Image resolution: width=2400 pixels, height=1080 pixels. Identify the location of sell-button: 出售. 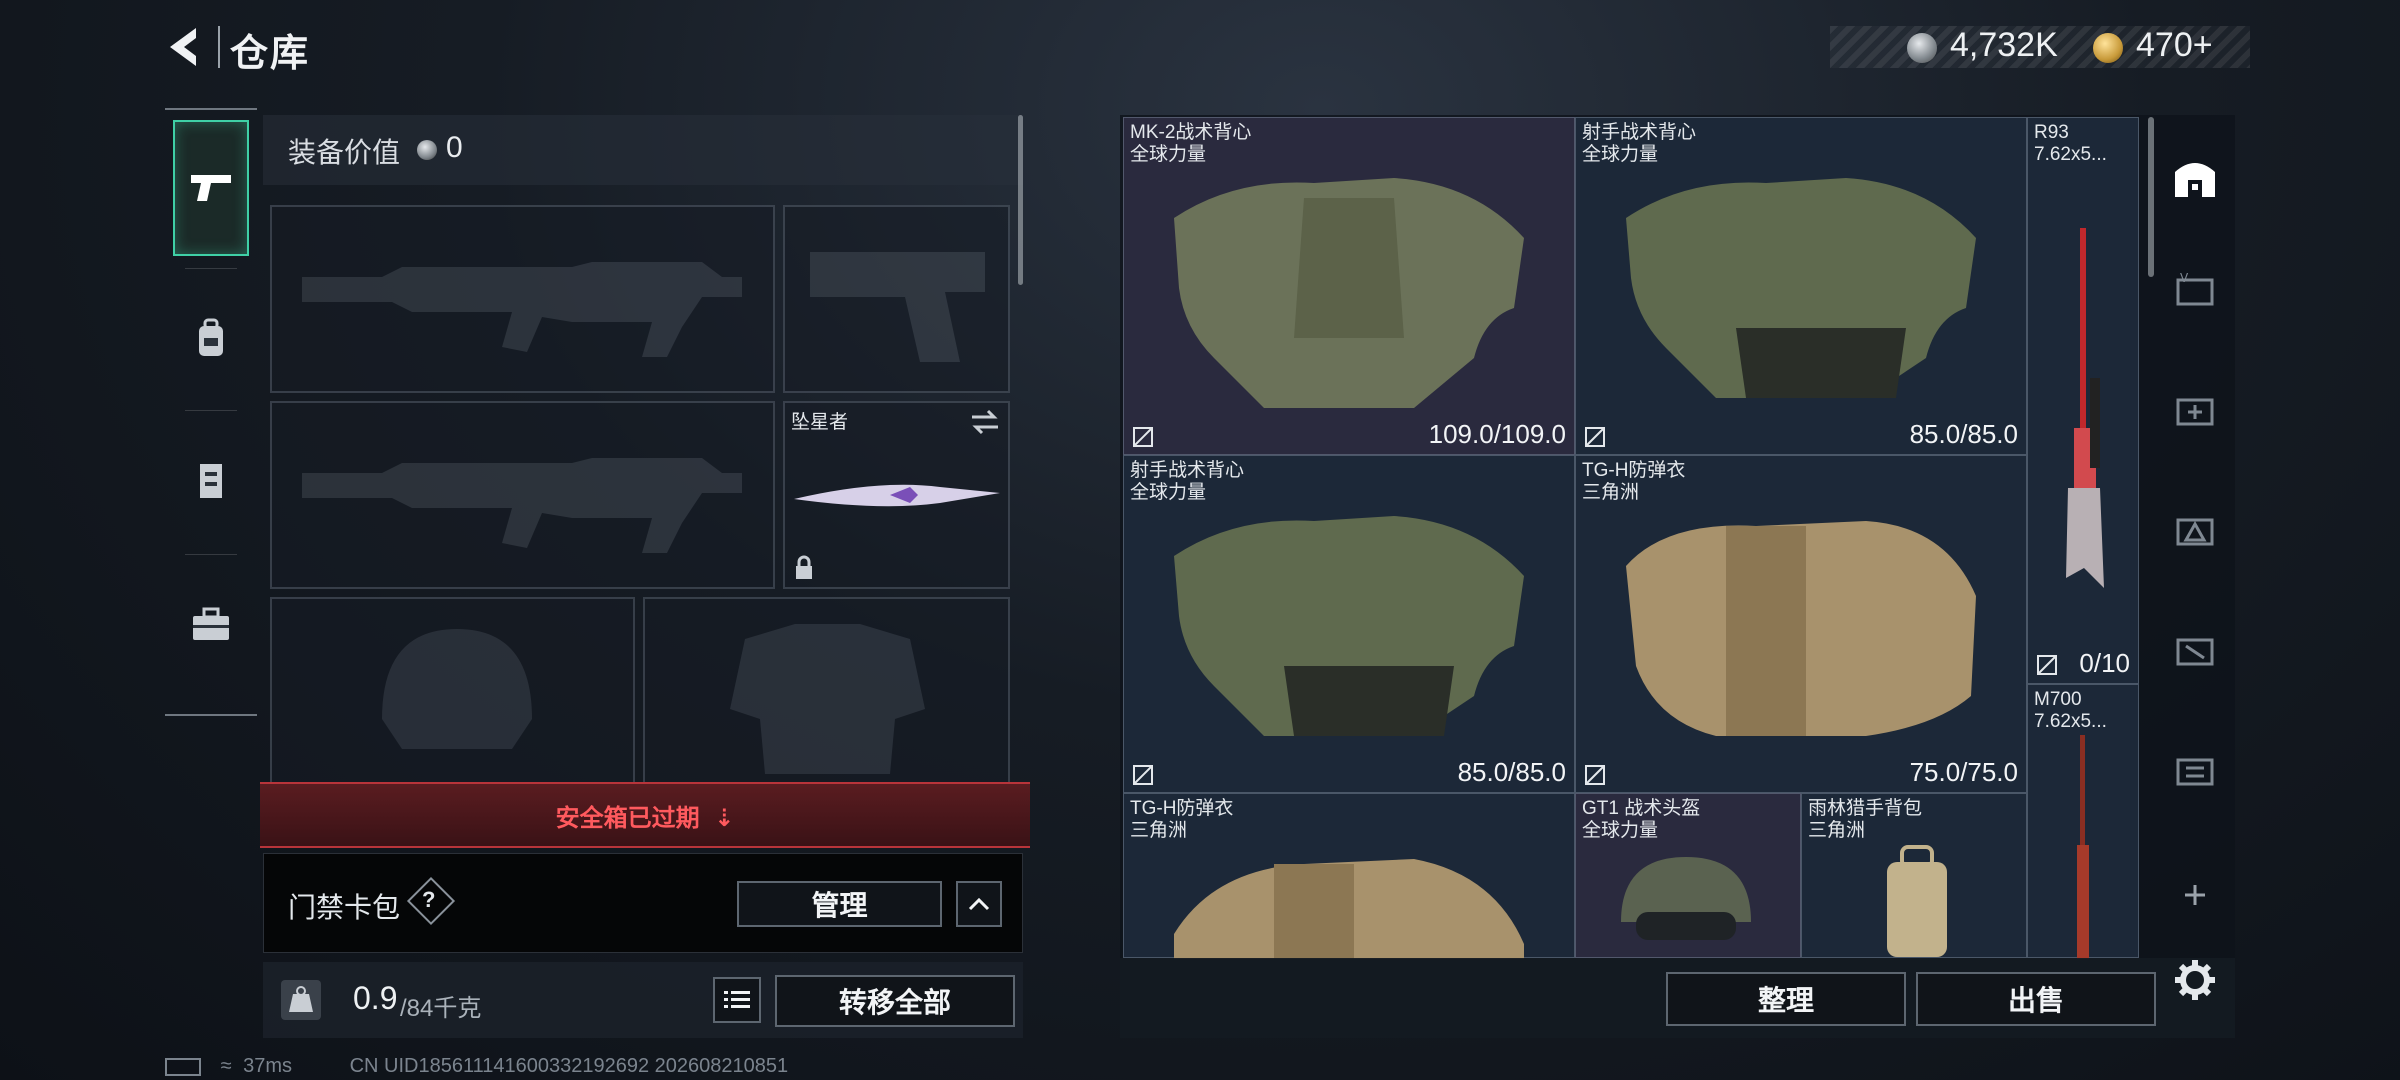
(2036, 999).